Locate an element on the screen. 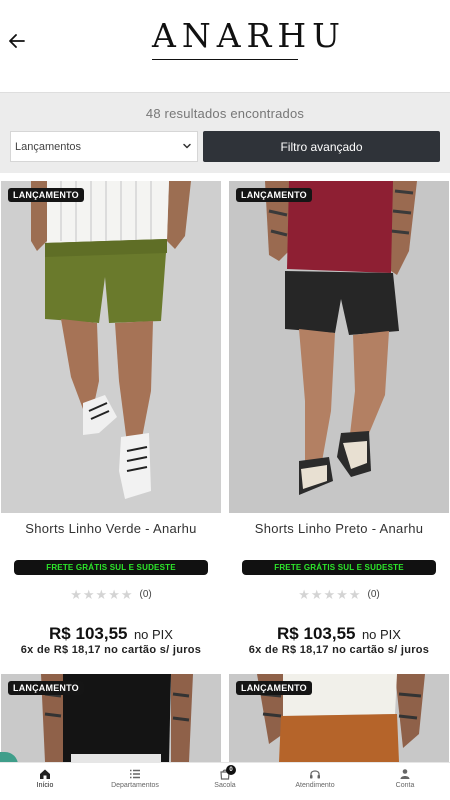 This screenshot has height=800, width=450. nav-item-support: Atendimento is located at coordinates (315, 781).